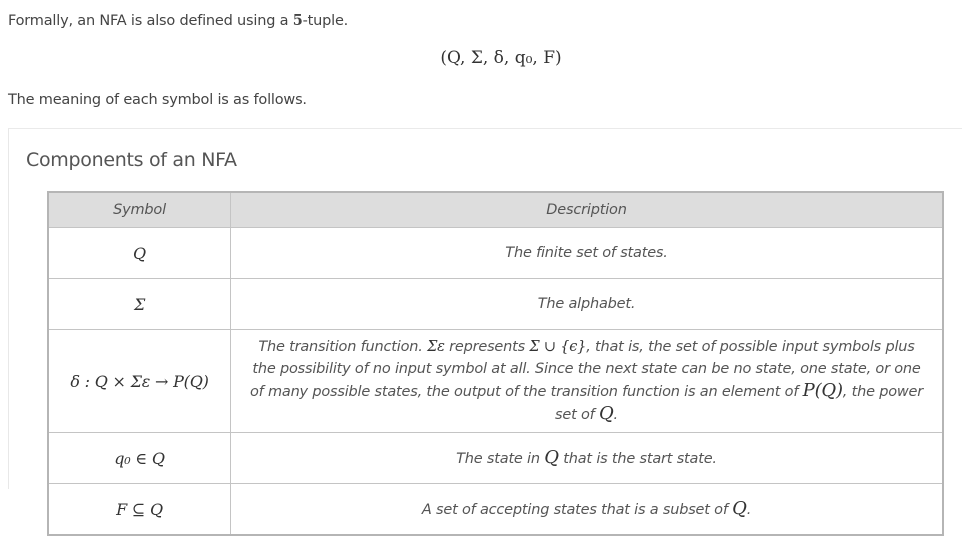  Describe the element at coordinates (297, 20) in the screenshot. I see `intro-number: 5` at that location.